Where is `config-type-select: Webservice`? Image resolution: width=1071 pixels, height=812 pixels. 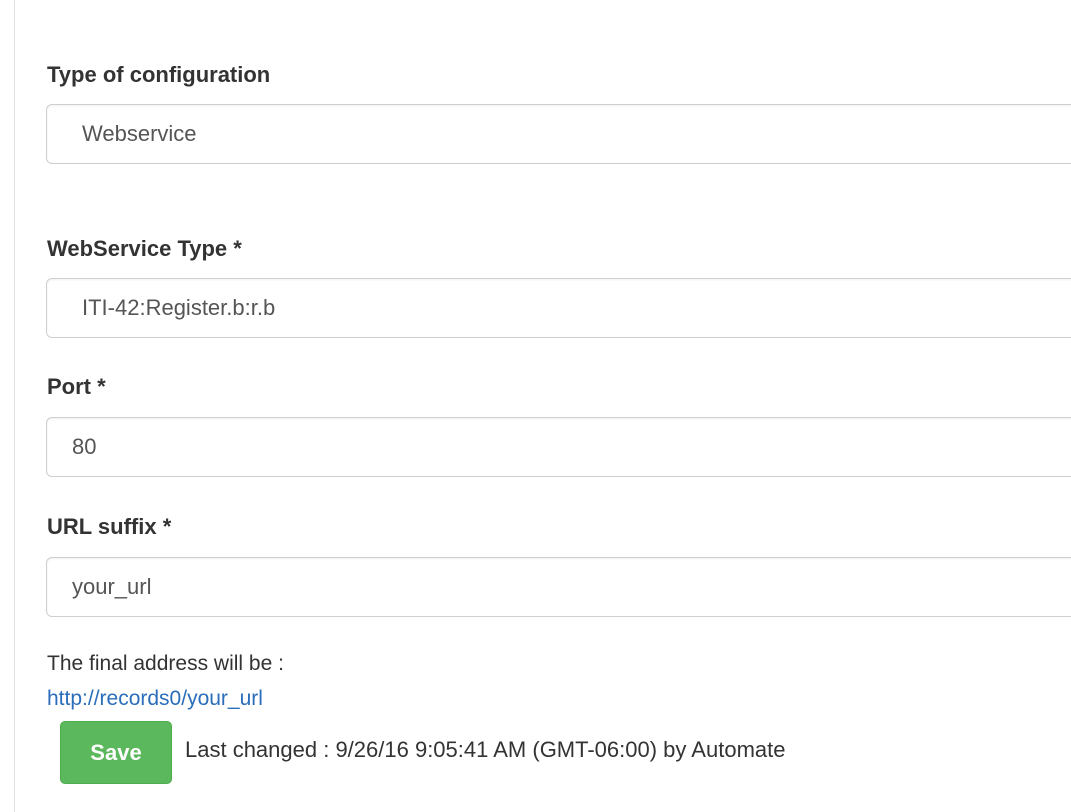
config-type-select: Webservice is located at coordinates (558, 134).